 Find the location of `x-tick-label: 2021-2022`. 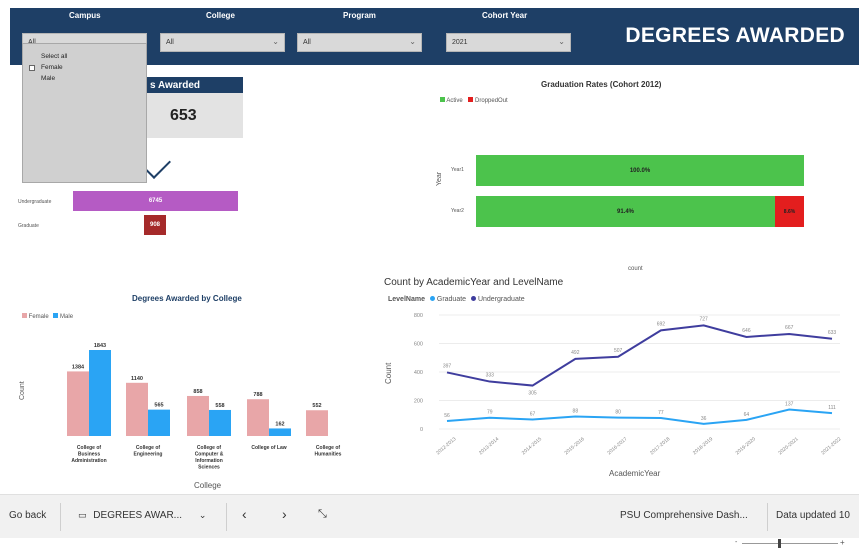

x-tick-label: 2021-2022 is located at coordinates (831, 446).